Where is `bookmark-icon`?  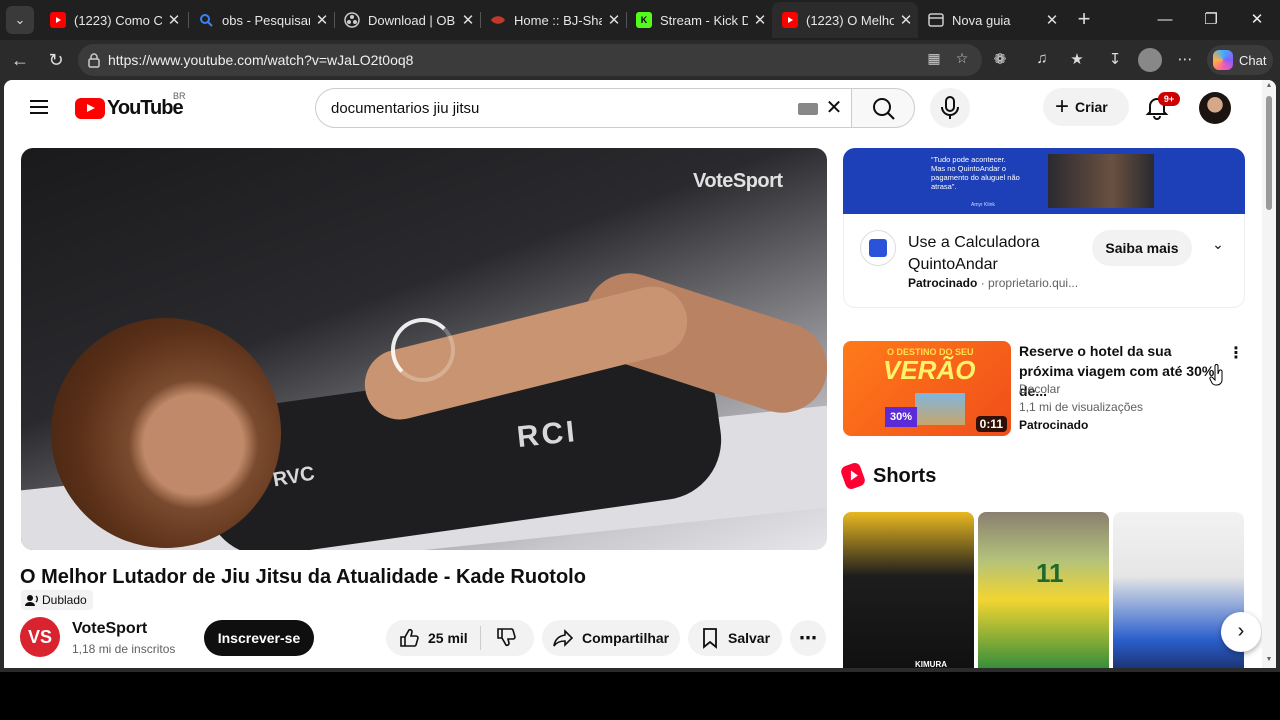
bookmark-icon is located at coordinates (710, 638).